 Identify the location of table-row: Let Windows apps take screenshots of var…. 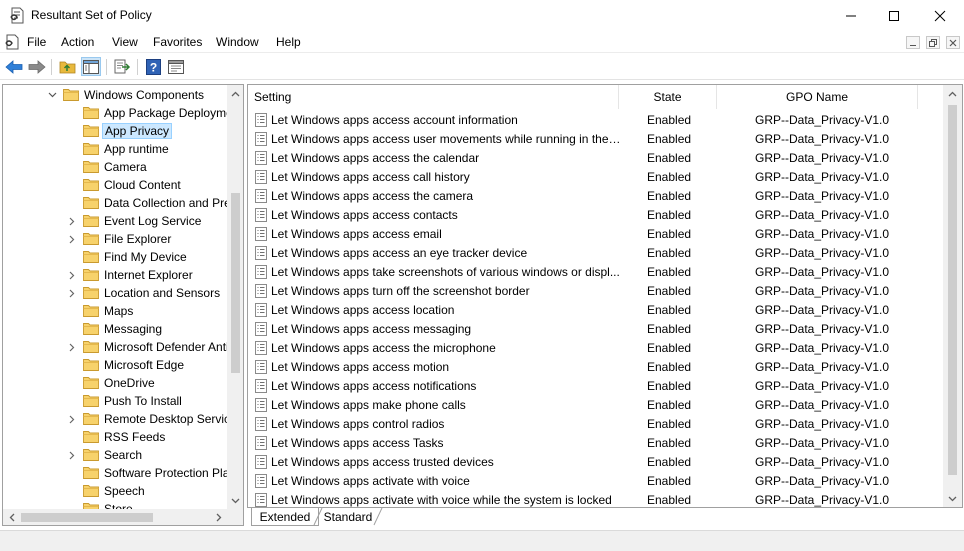
(595, 271).